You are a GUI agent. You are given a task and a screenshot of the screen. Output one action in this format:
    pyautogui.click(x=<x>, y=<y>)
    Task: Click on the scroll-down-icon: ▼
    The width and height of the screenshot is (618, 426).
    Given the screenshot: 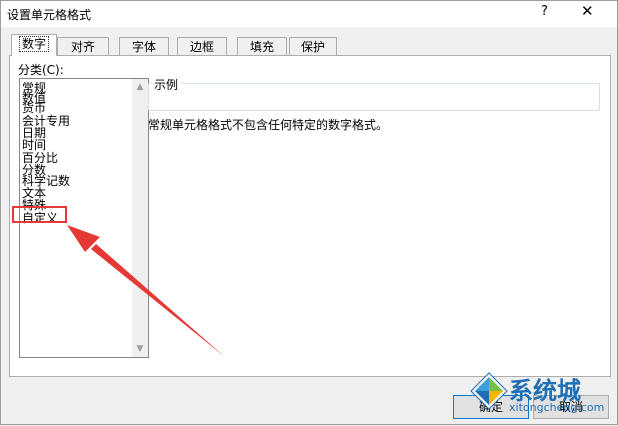 What is the action you would take?
    pyautogui.click(x=140, y=349)
    